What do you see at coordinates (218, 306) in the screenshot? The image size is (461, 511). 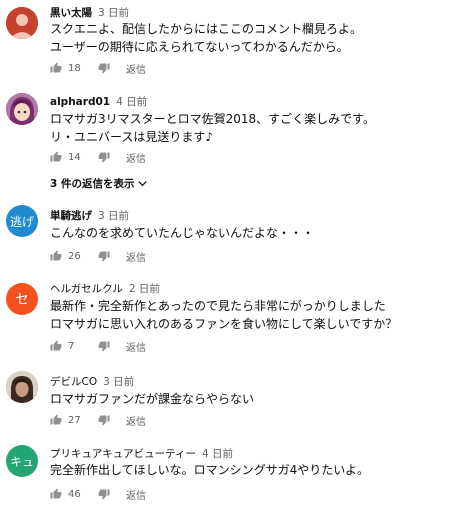 I see `comment-line: 最新作・完全新作とあったので見たら非常にがっかりしました` at bounding box center [218, 306].